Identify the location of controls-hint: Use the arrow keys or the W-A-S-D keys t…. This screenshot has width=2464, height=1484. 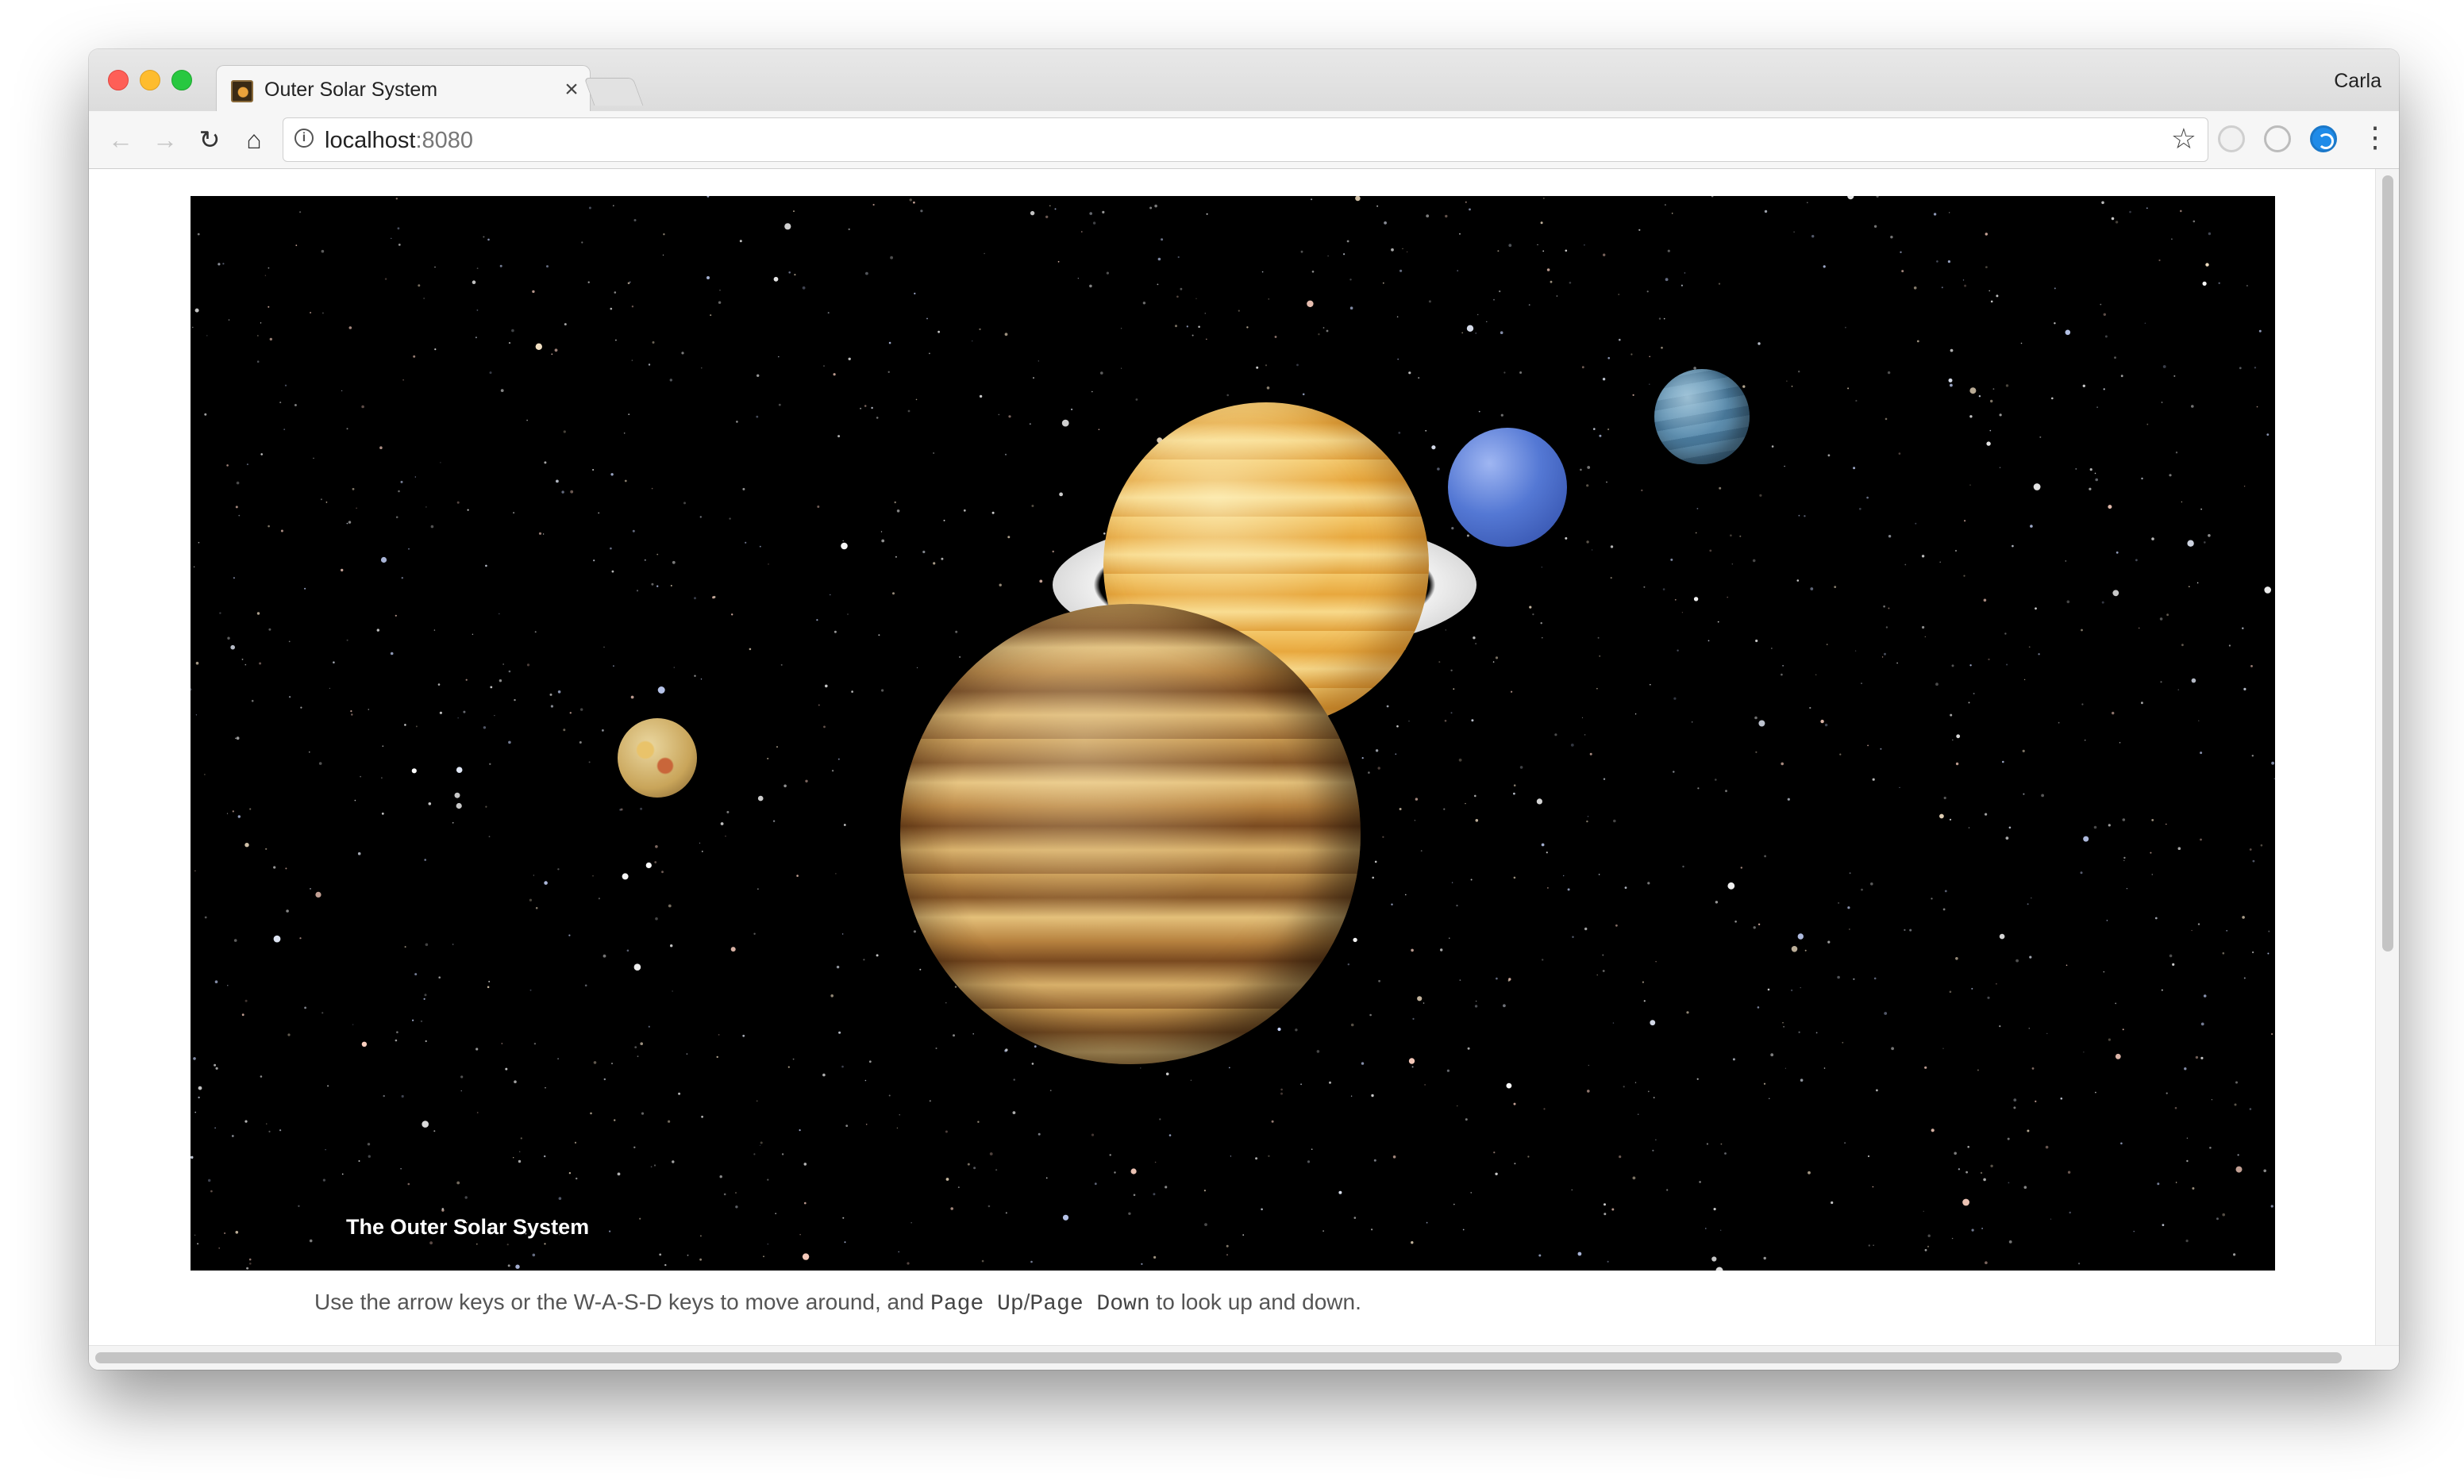
(837, 1303).